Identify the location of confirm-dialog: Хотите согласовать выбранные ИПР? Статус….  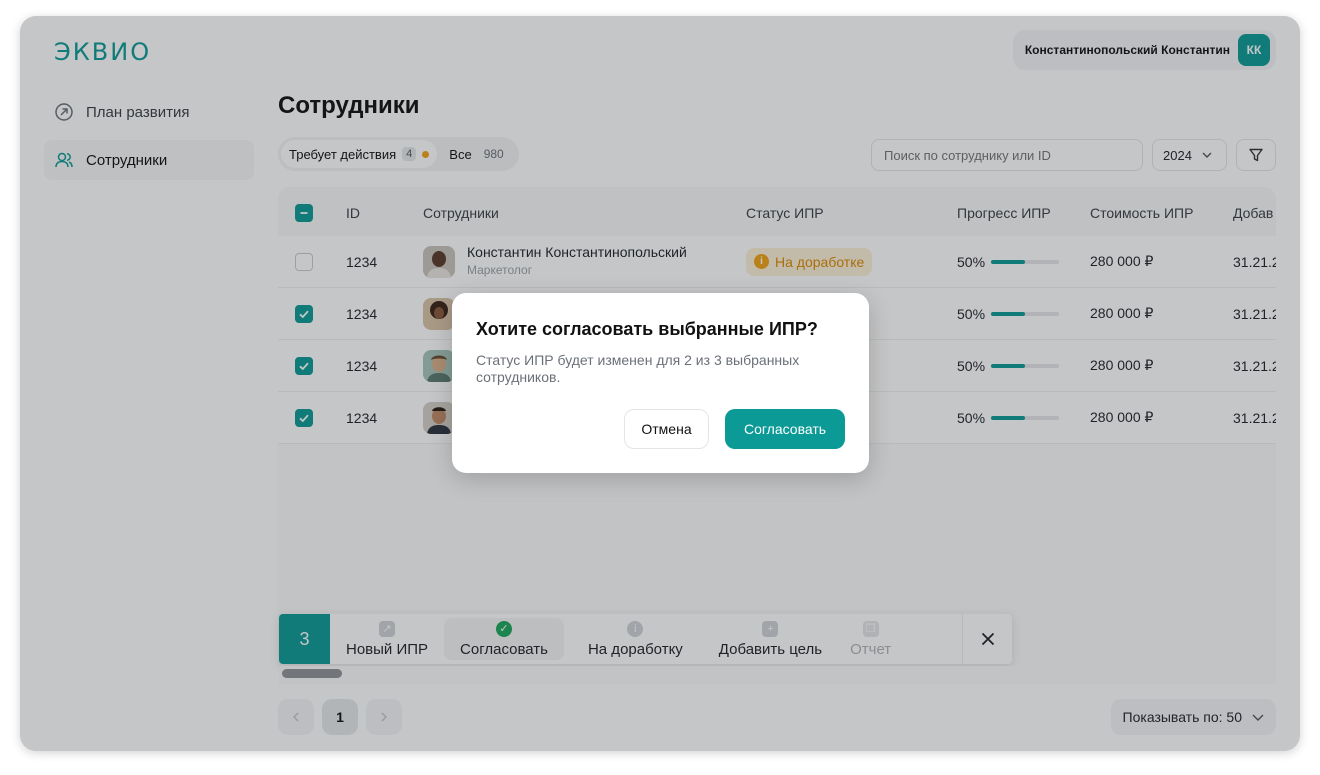
(660, 383).